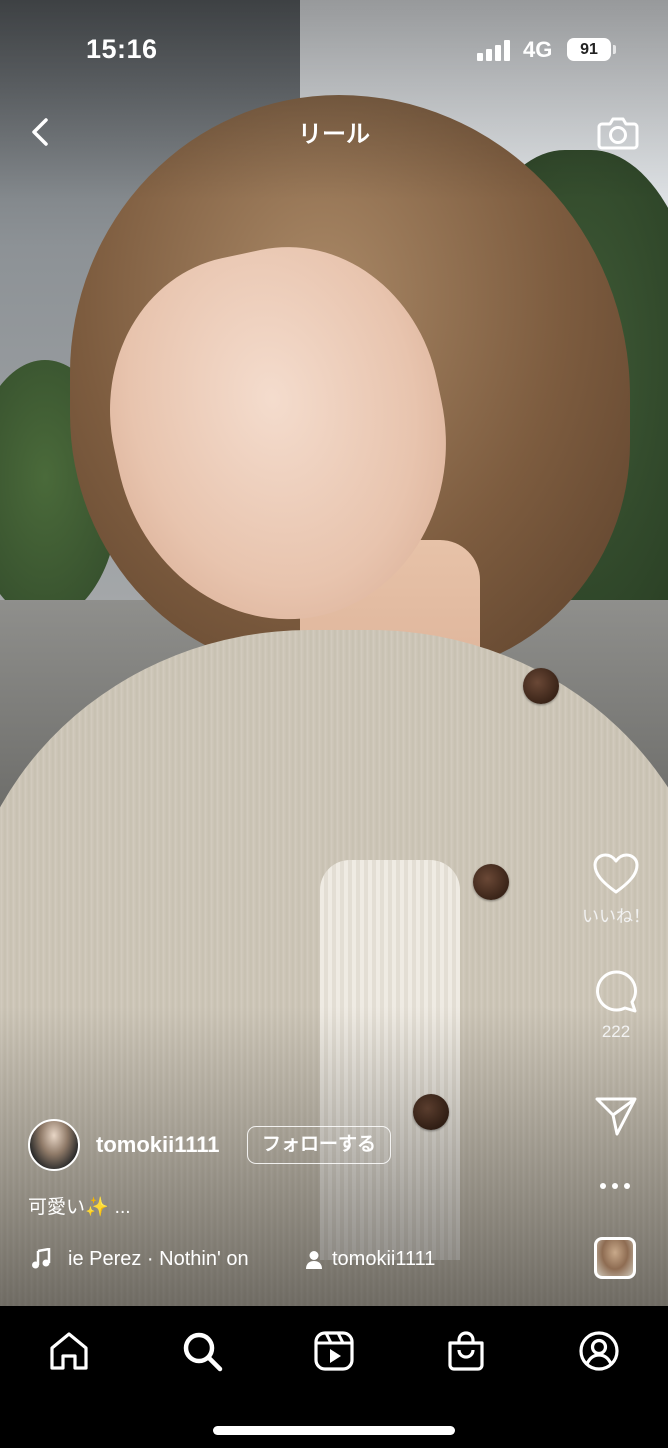 This screenshot has height=1448, width=668. Describe the element at coordinates (538, 49) in the screenshot. I see `network-type: 4G` at that location.